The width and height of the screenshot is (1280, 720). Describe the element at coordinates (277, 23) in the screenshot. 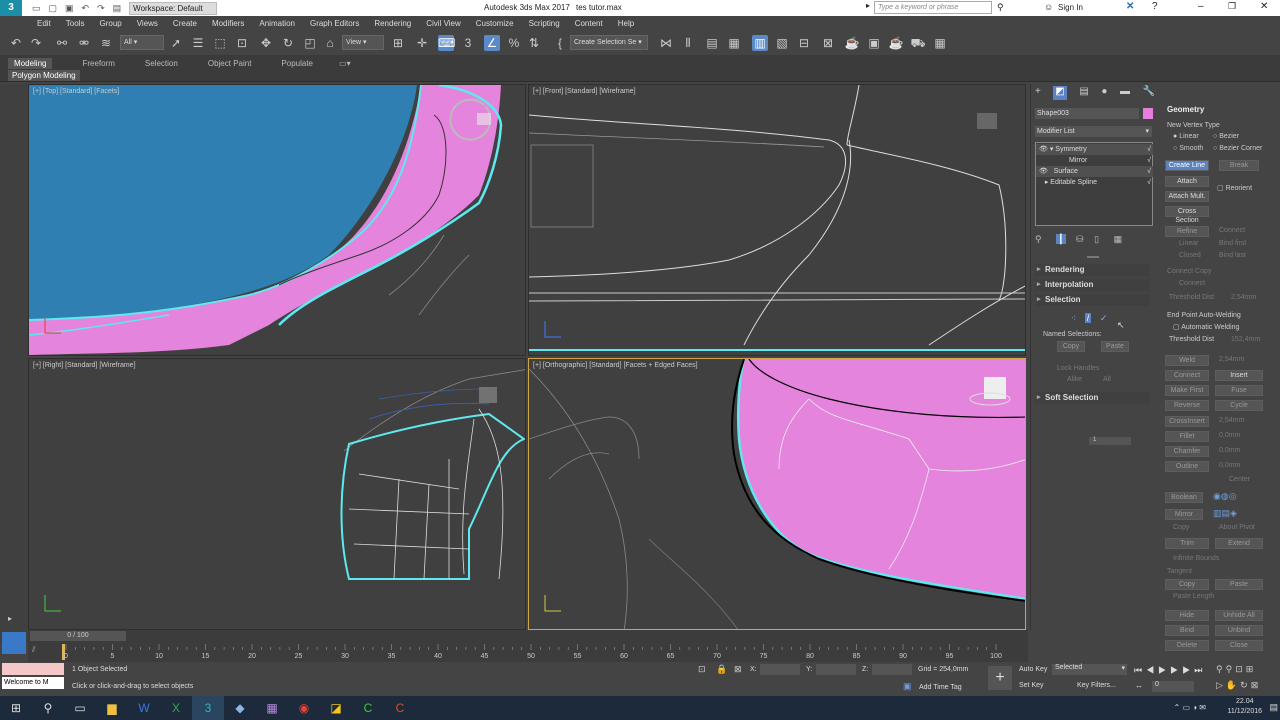

I see `menu-animation: Animation` at that location.